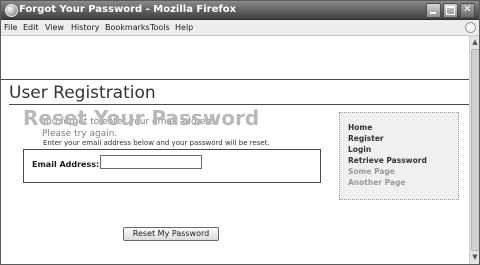 Image resolution: width=480 pixels, height=265 pixels. I want to click on maximize-button, so click(450, 10).